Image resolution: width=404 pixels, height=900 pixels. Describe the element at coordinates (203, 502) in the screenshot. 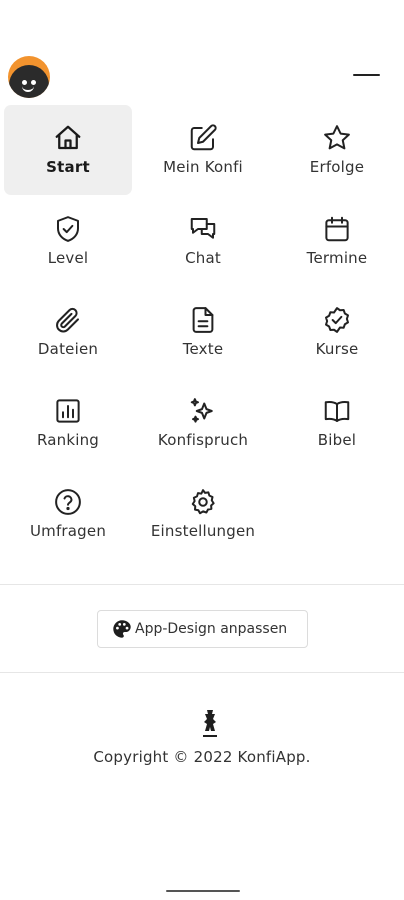

I see `gear-icon` at that location.